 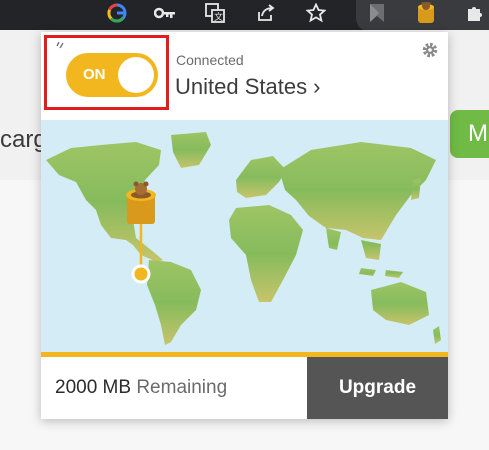 I want to click on share-icon, so click(x=266, y=13).